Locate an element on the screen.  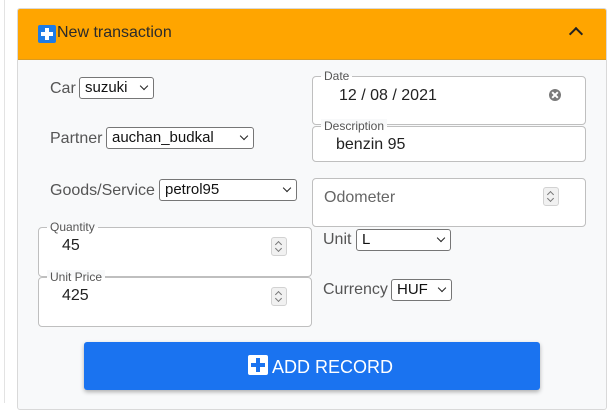
quantity-label: Quantity is located at coordinates (72, 227).